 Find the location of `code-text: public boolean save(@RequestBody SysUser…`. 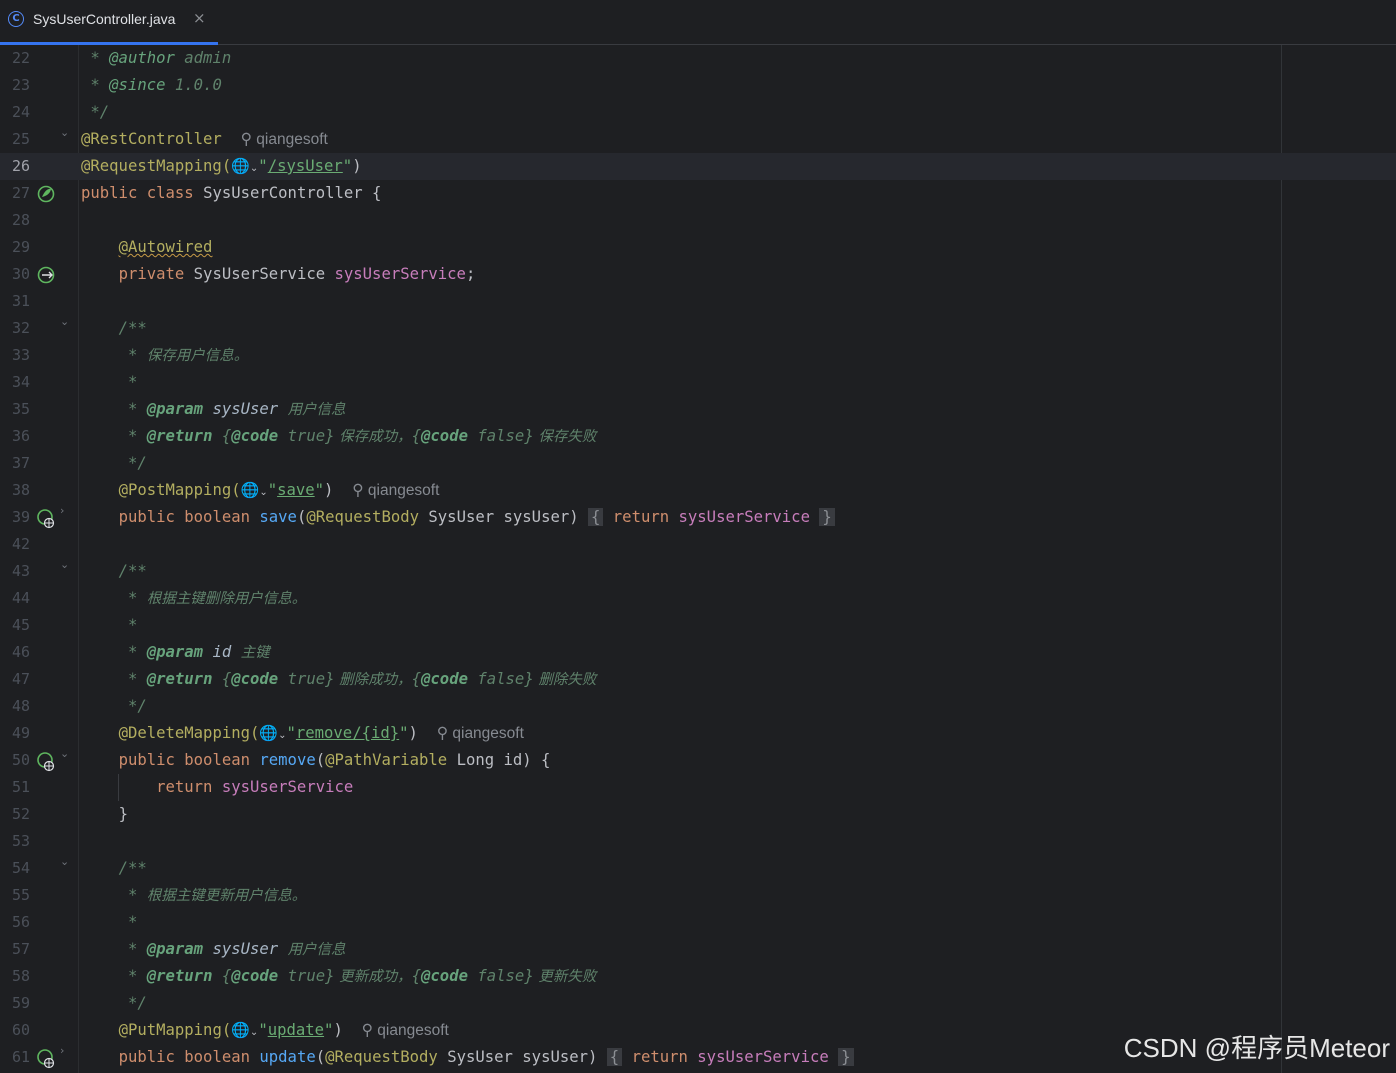

code-text: public boolean save(@RequestBody SysUser… is located at coordinates (458, 517).